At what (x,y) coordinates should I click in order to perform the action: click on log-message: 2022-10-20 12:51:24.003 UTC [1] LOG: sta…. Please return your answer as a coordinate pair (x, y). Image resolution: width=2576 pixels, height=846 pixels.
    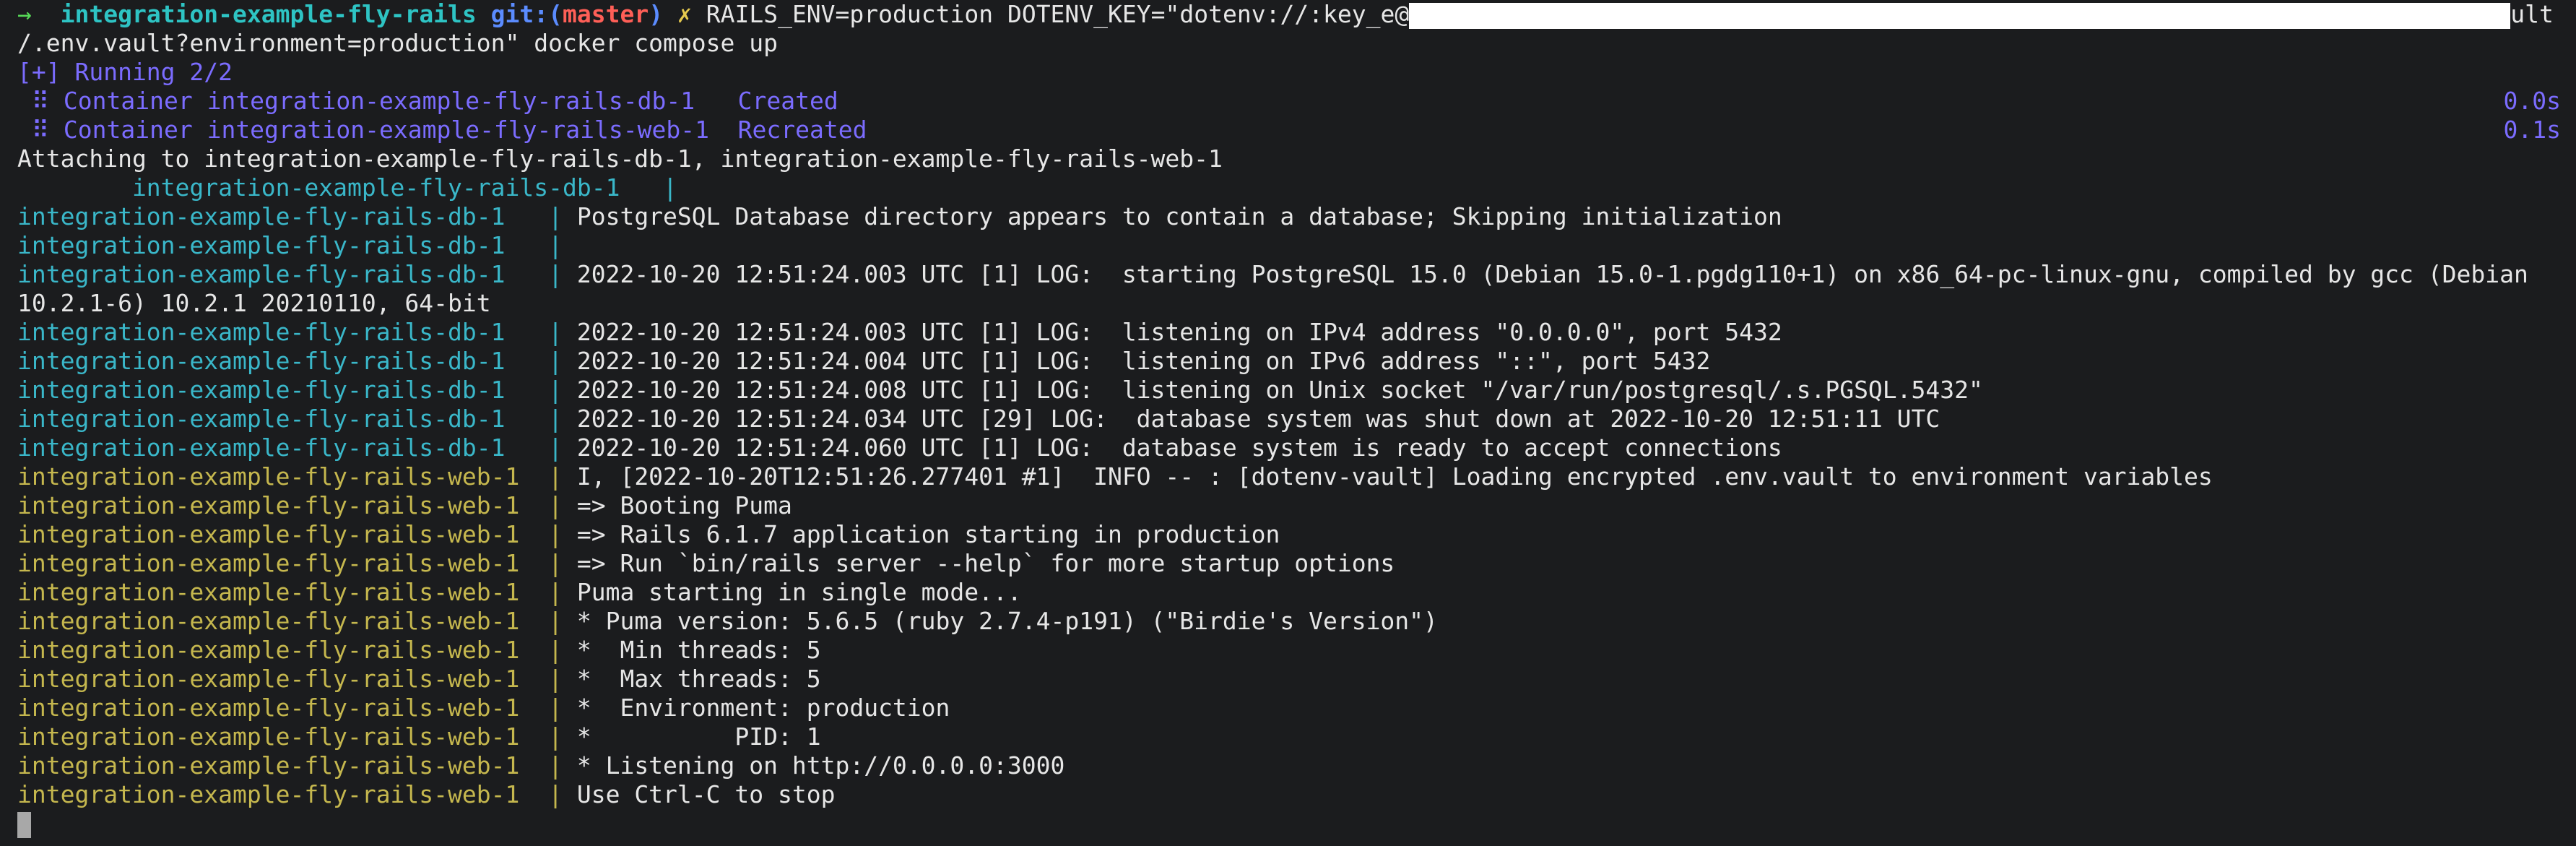
    Looking at the image, I should click on (1552, 274).